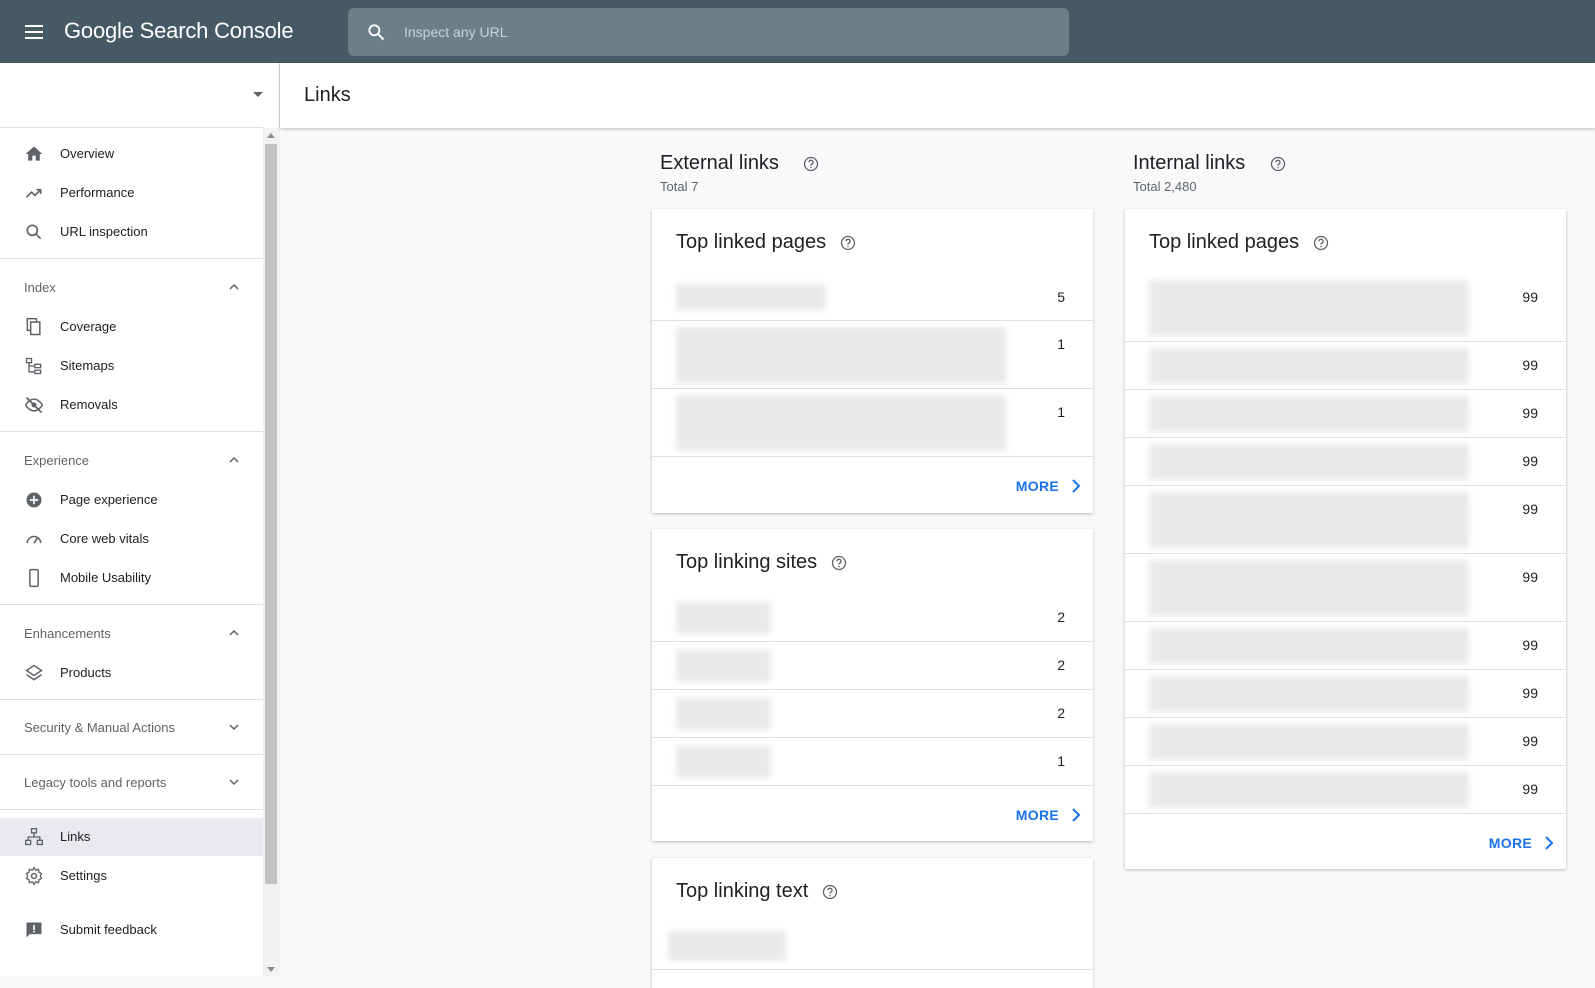 Image resolution: width=1595 pixels, height=988 pixels. I want to click on sidebar-item-page-experience: Page experience, so click(131, 500).